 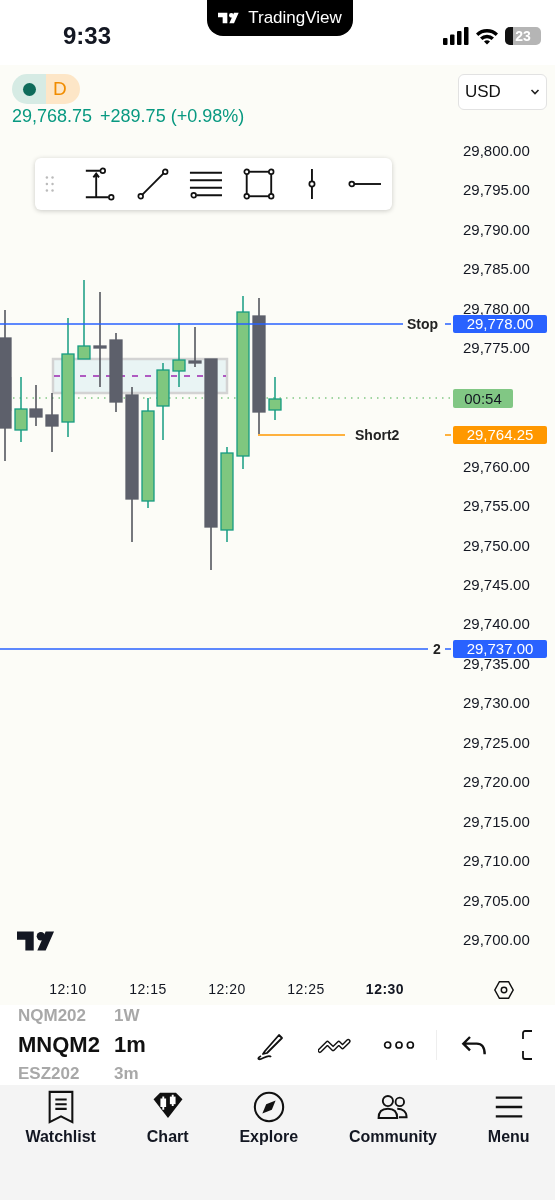 What do you see at coordinates (496, 466) in the screenshot?
I see `price-label: 29,760.00` at bounding box center [496, 466].